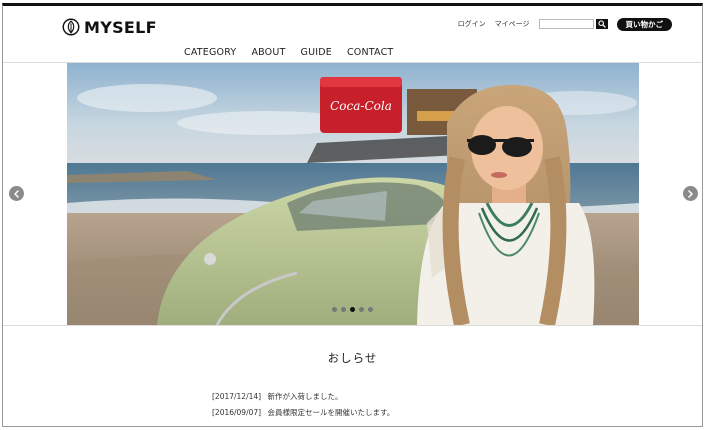 This screenshot has height=430, width=705. What do you see at coordinates (472, 24) in the screenshot?
I see `login-link: ログイン` at bounding box center [472, 24].